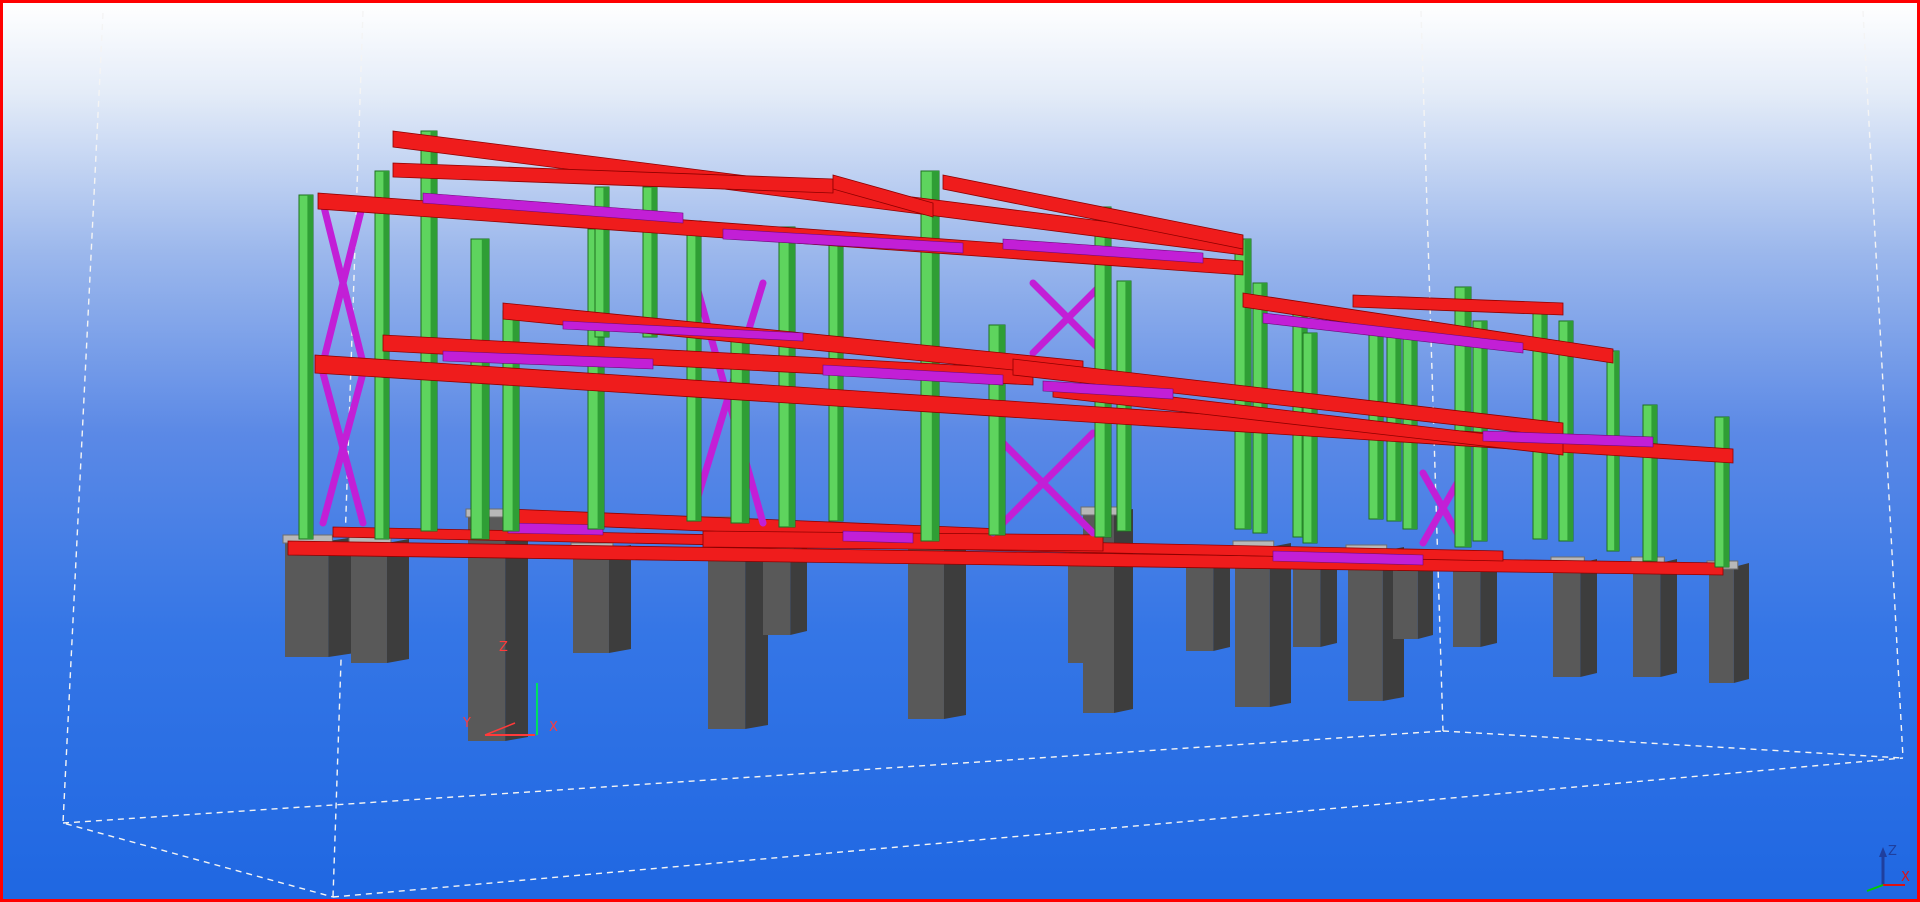 The width and height of the screenshot is (1920, 902). Describe the element at coordinates (510, 688) in the screenshot. I see `coordinate-axes-icon: Z Y X` at that location.